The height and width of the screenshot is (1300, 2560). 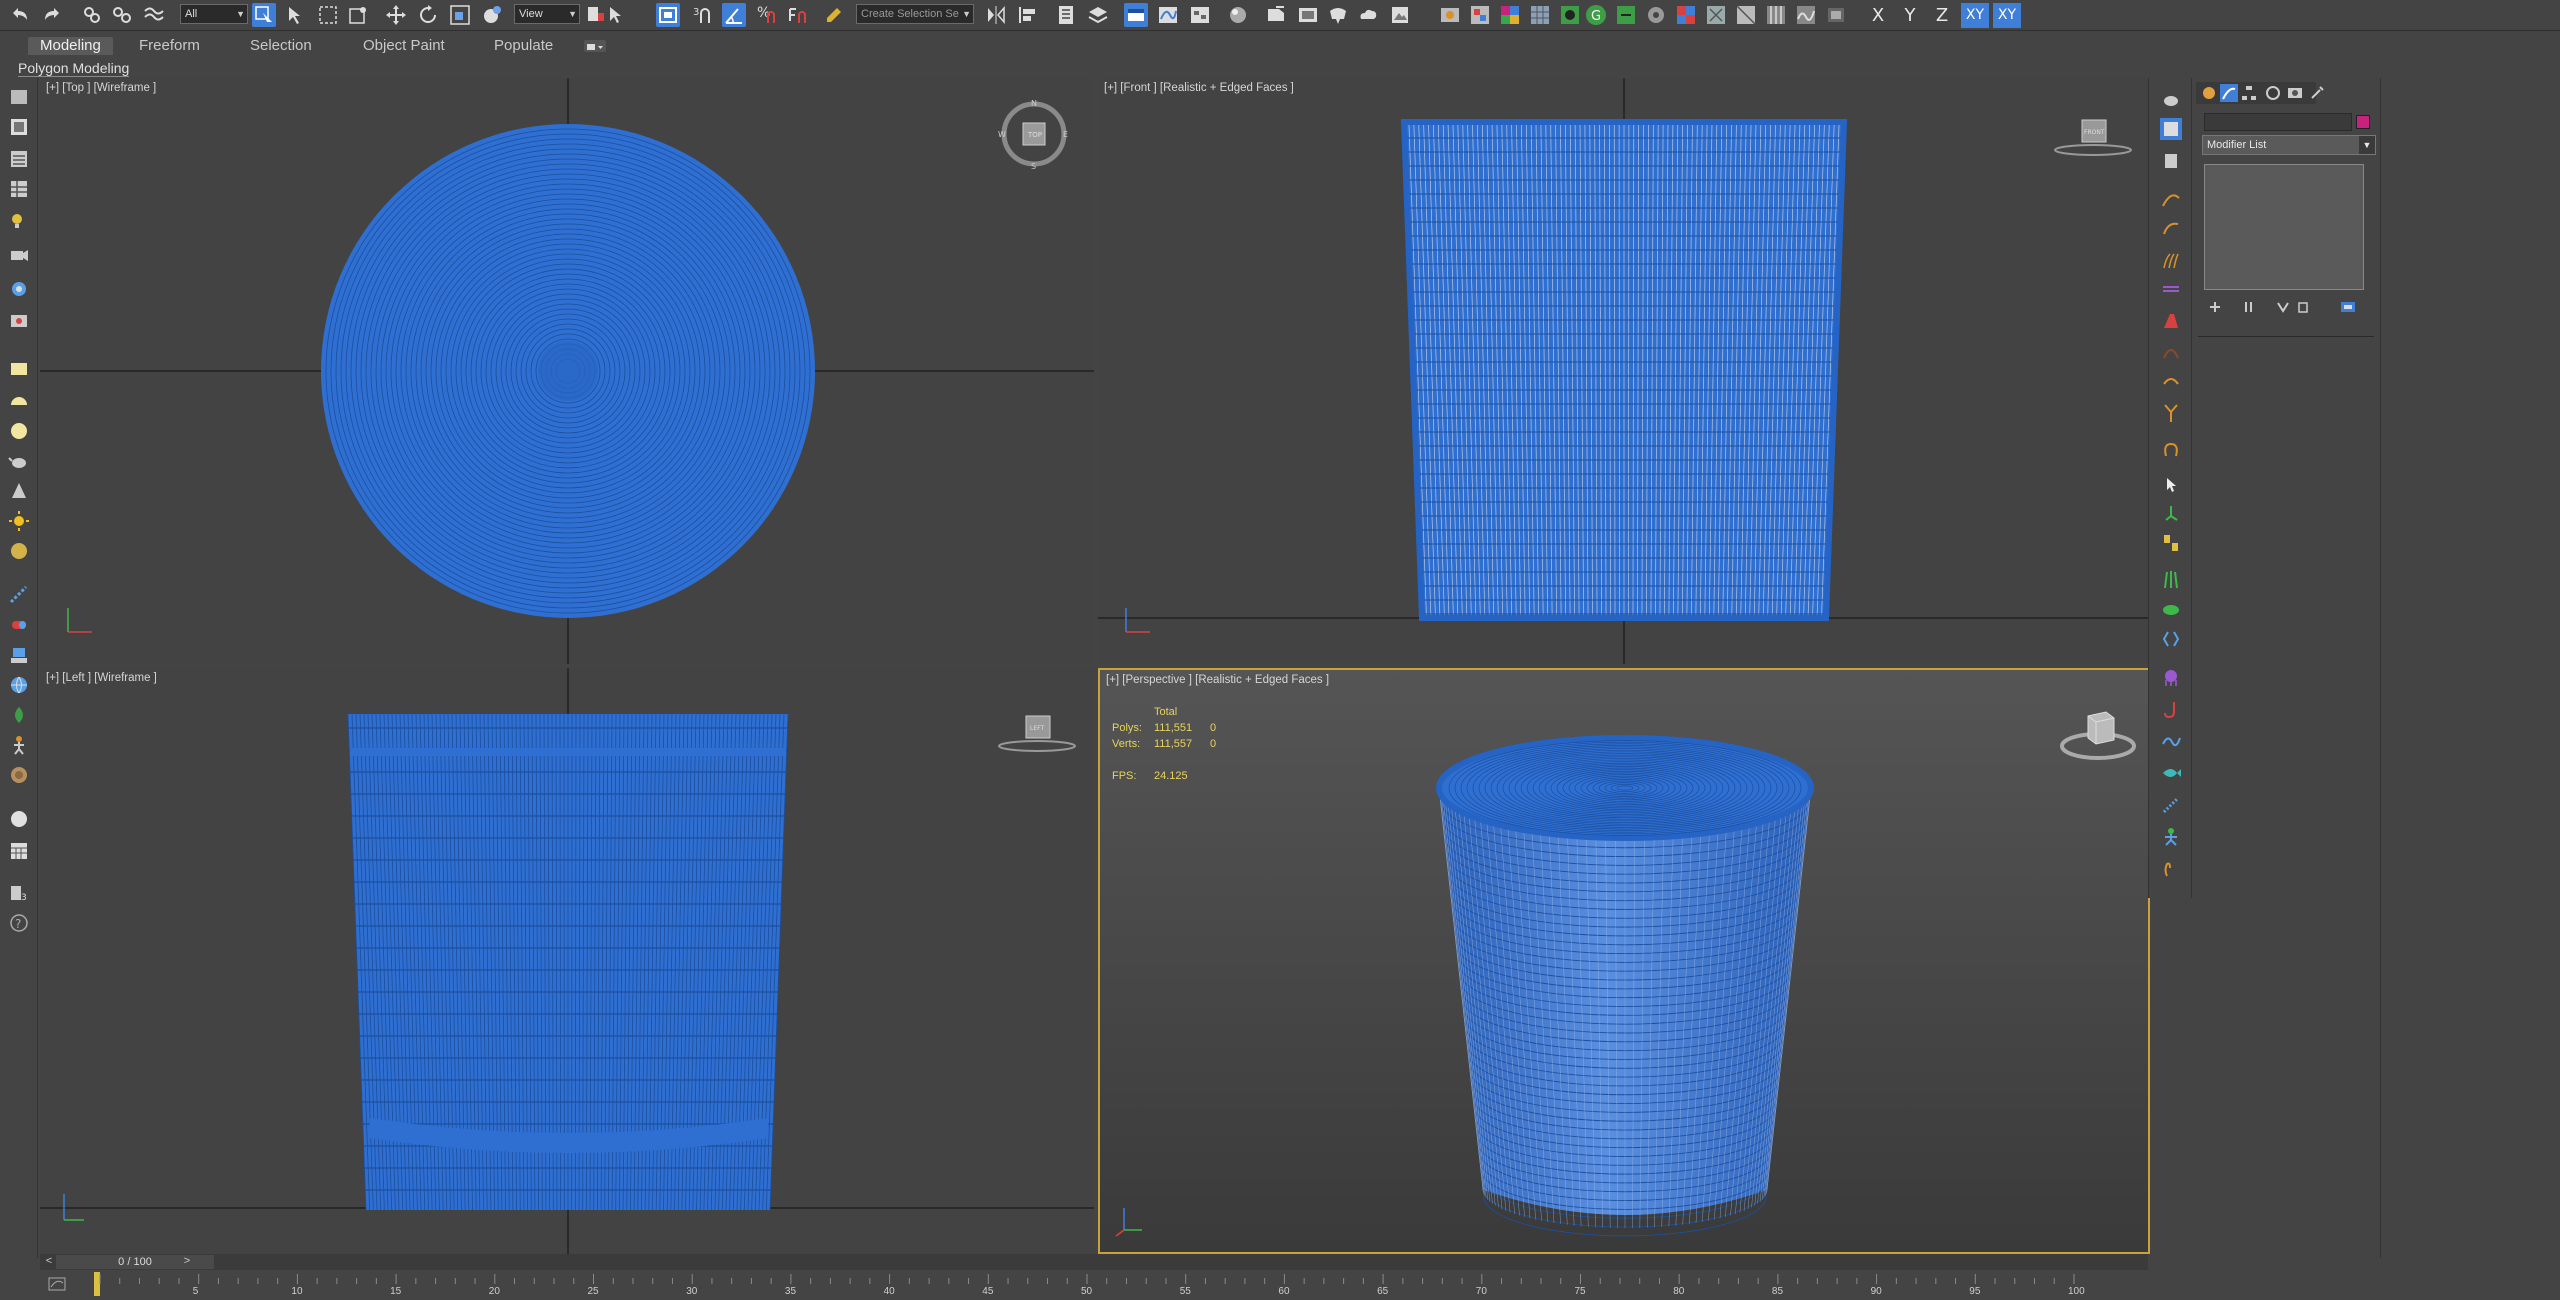 What do you see at coordinates (404, 46) in the screenshot?
I see `tab-object-paint: Object Paint` at bounding box center [404, 46].